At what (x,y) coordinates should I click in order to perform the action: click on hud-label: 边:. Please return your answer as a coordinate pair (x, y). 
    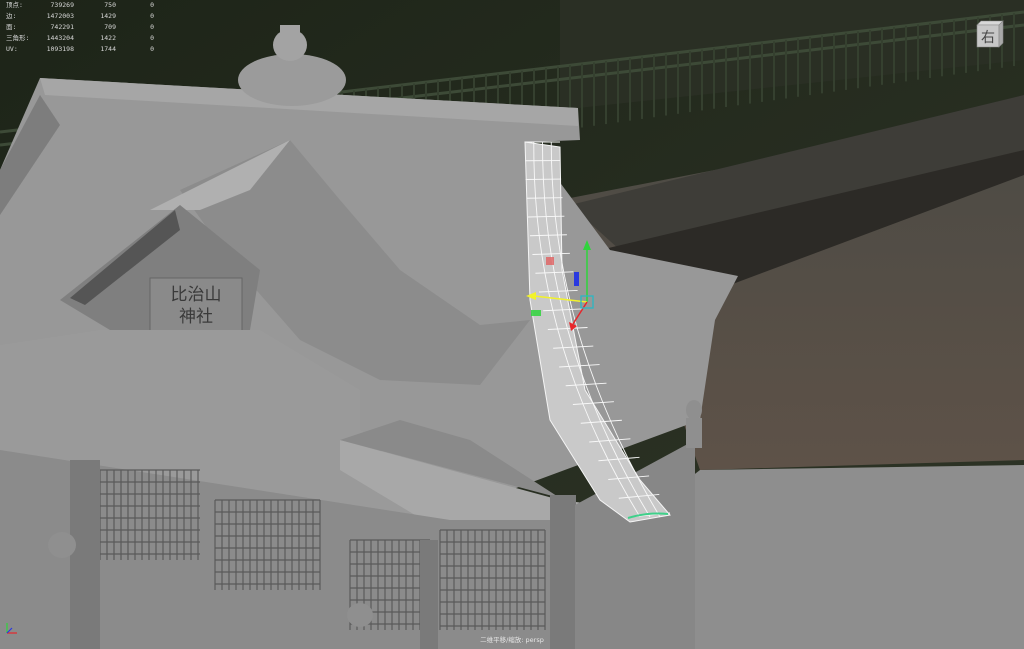
    Looking at the image, I should click on (11, 16).